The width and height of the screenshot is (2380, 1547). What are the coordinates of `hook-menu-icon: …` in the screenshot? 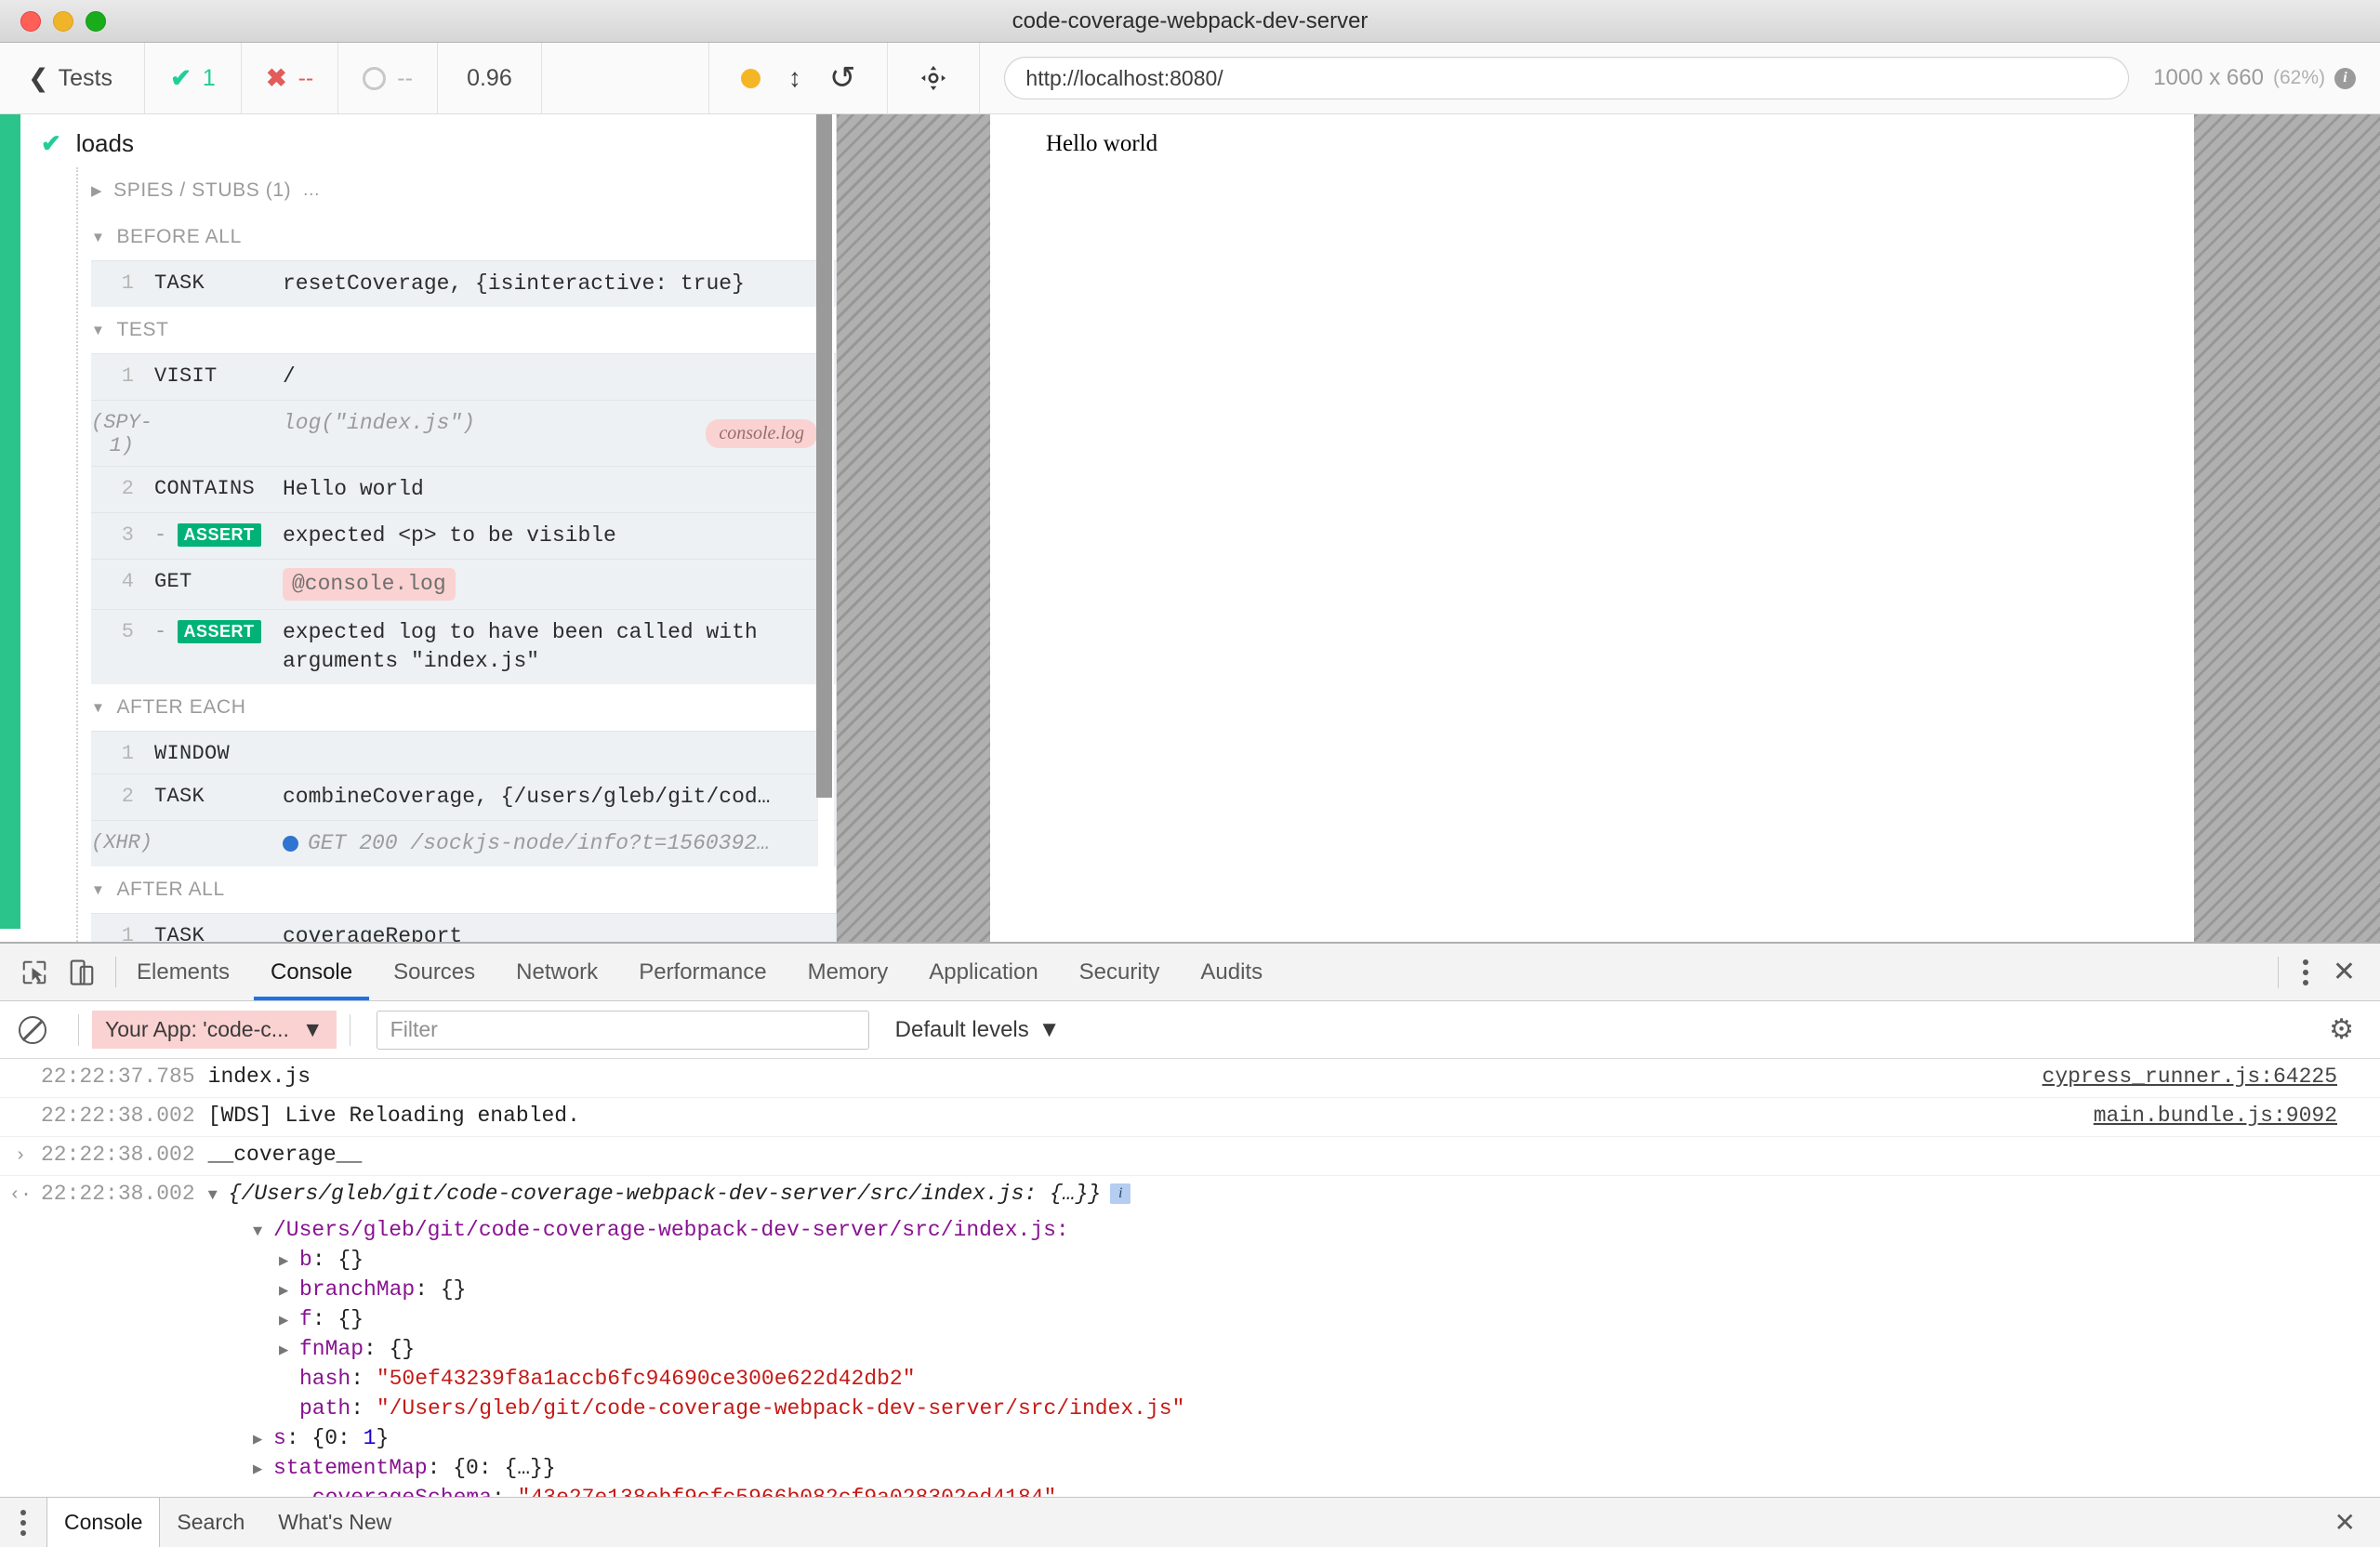 It's located at (312, 190).